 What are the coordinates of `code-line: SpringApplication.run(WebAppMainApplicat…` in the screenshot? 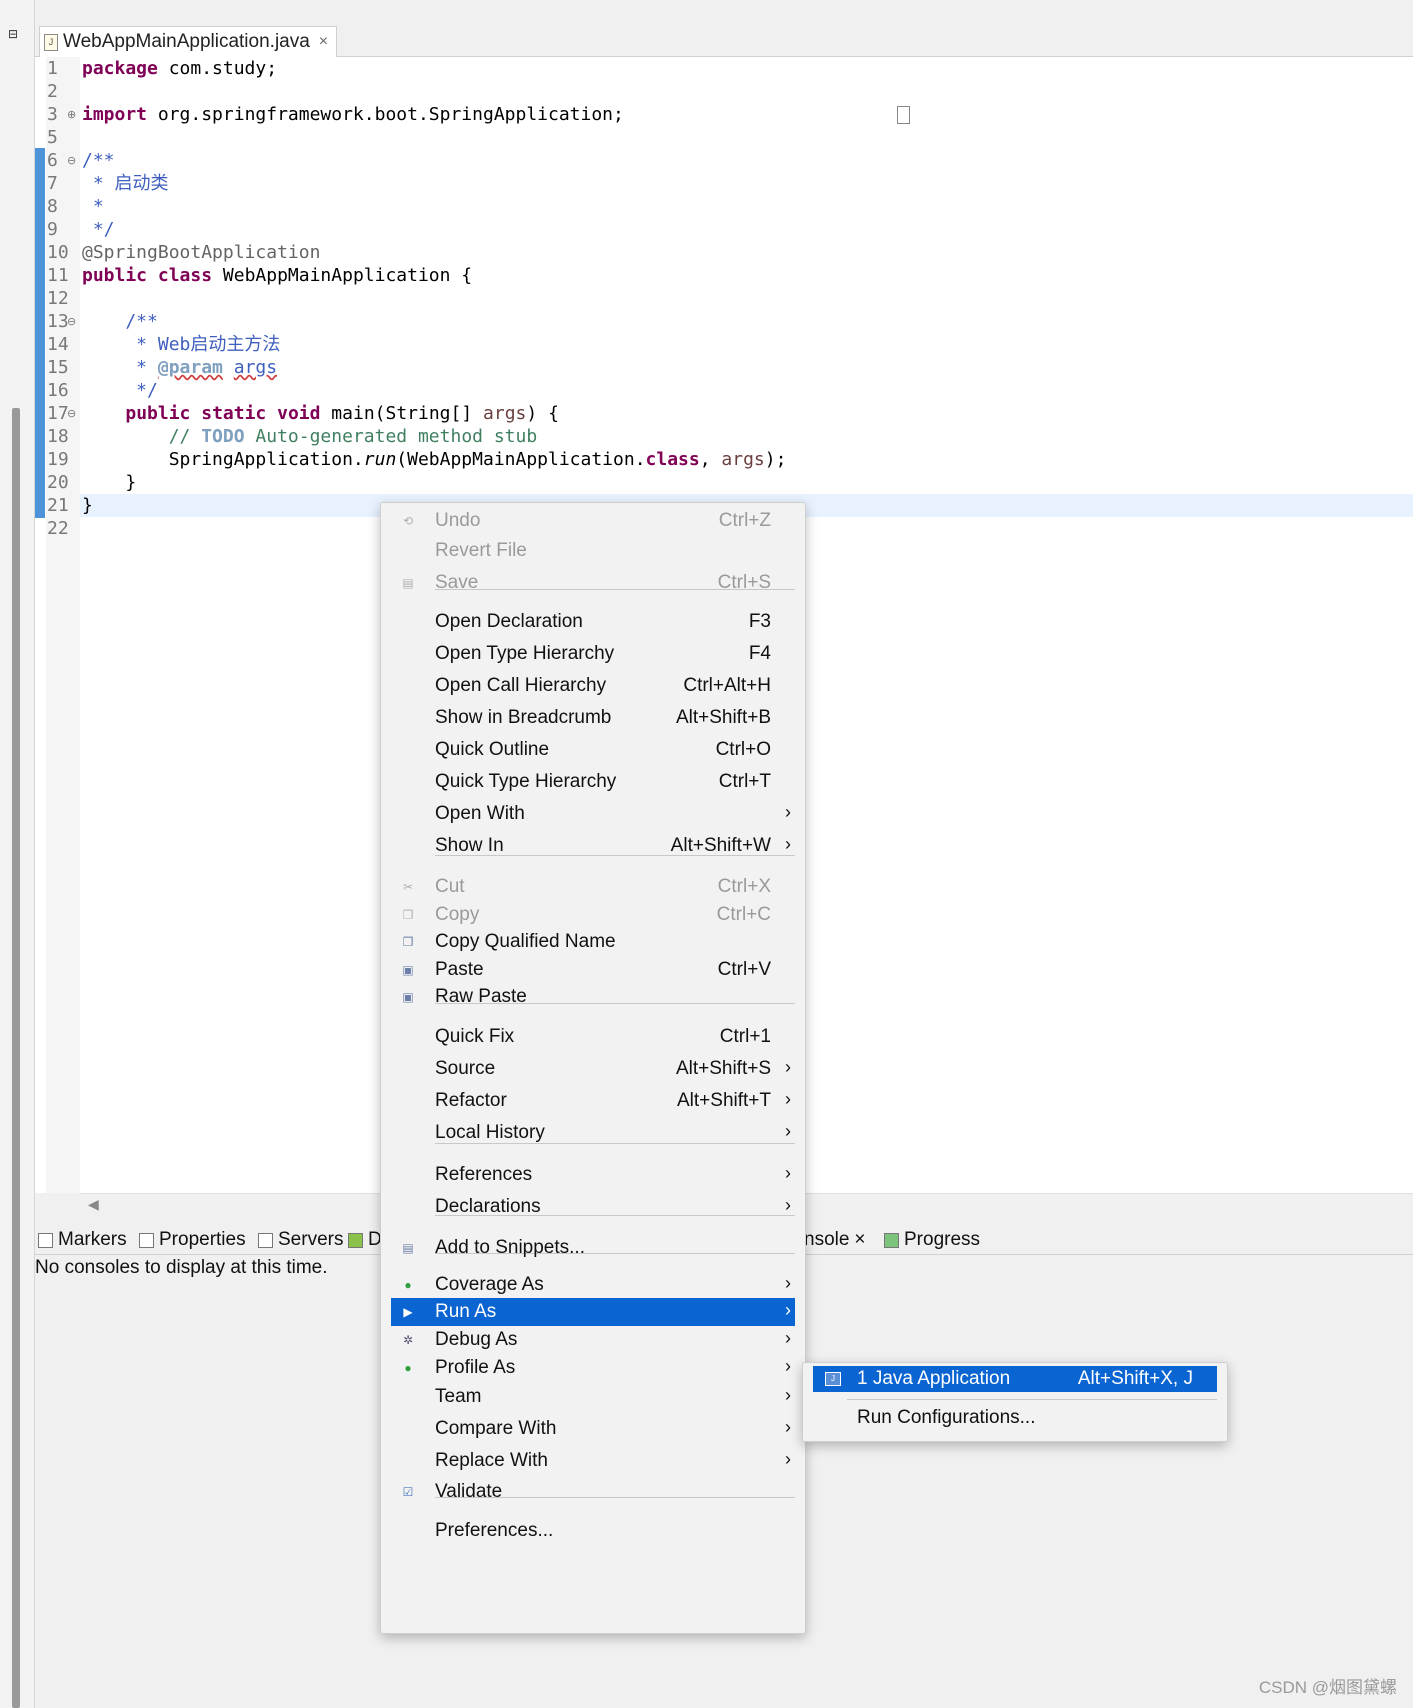 It's located at (434, 459).